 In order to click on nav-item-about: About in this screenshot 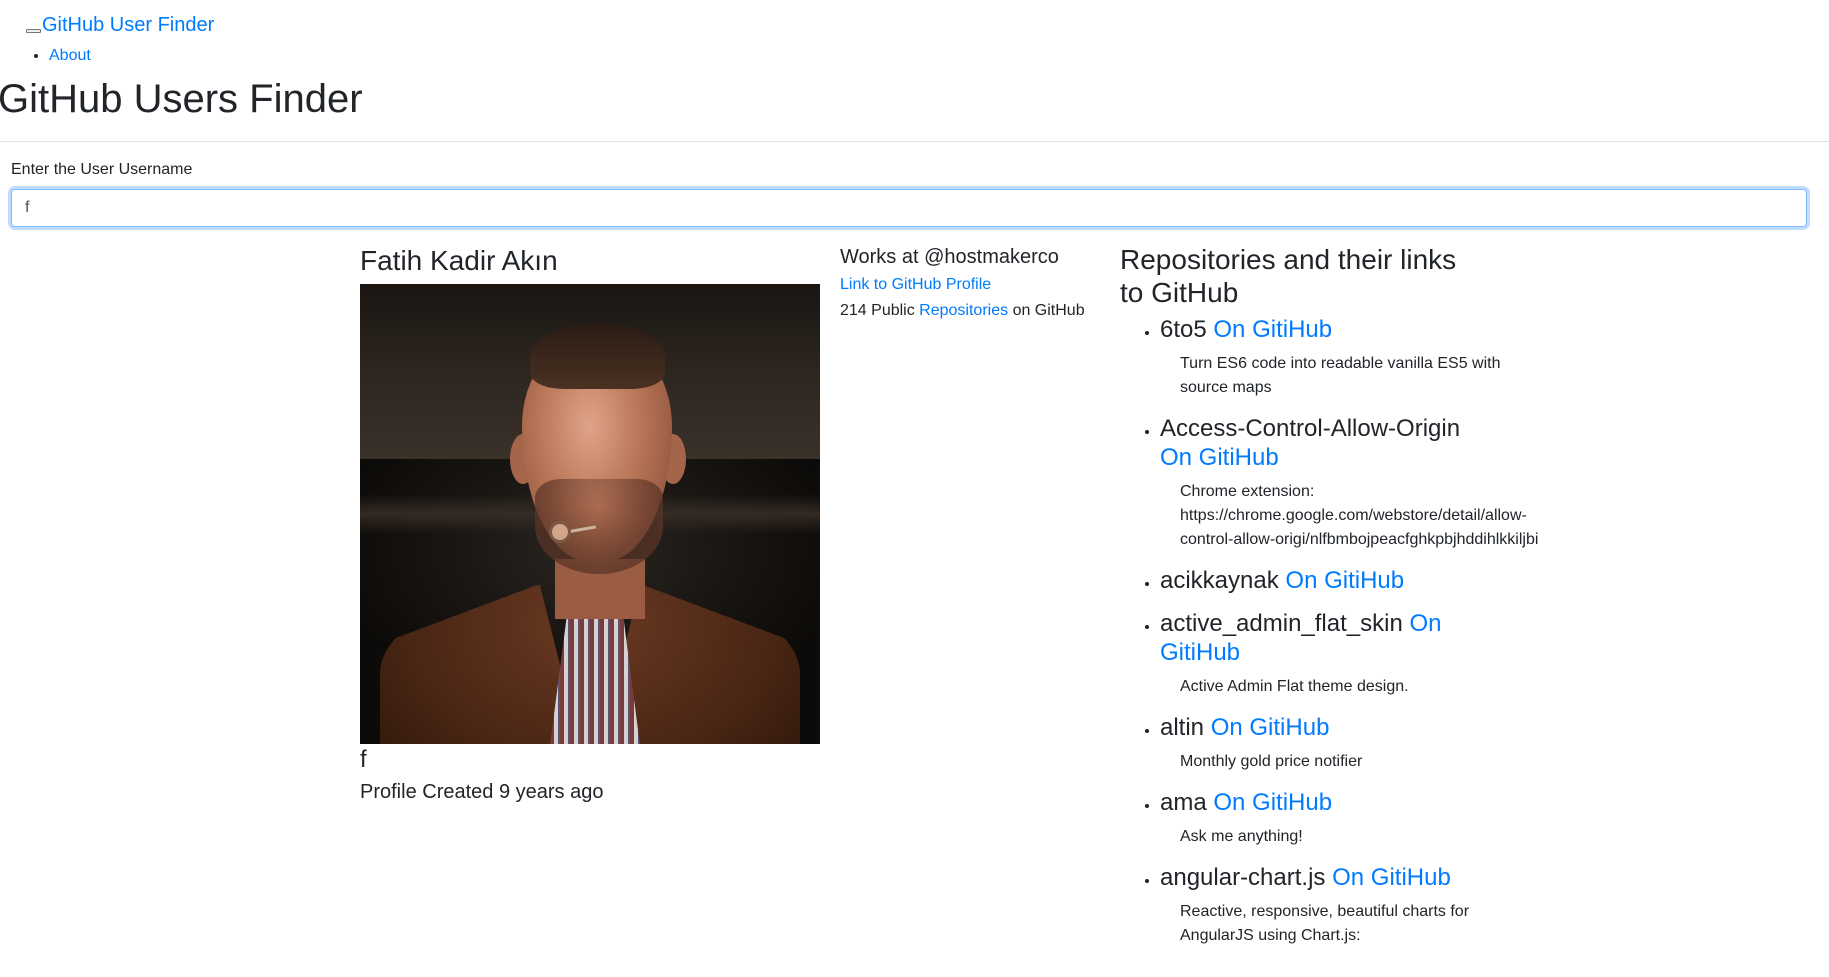, I will do `click(70, 56)`.